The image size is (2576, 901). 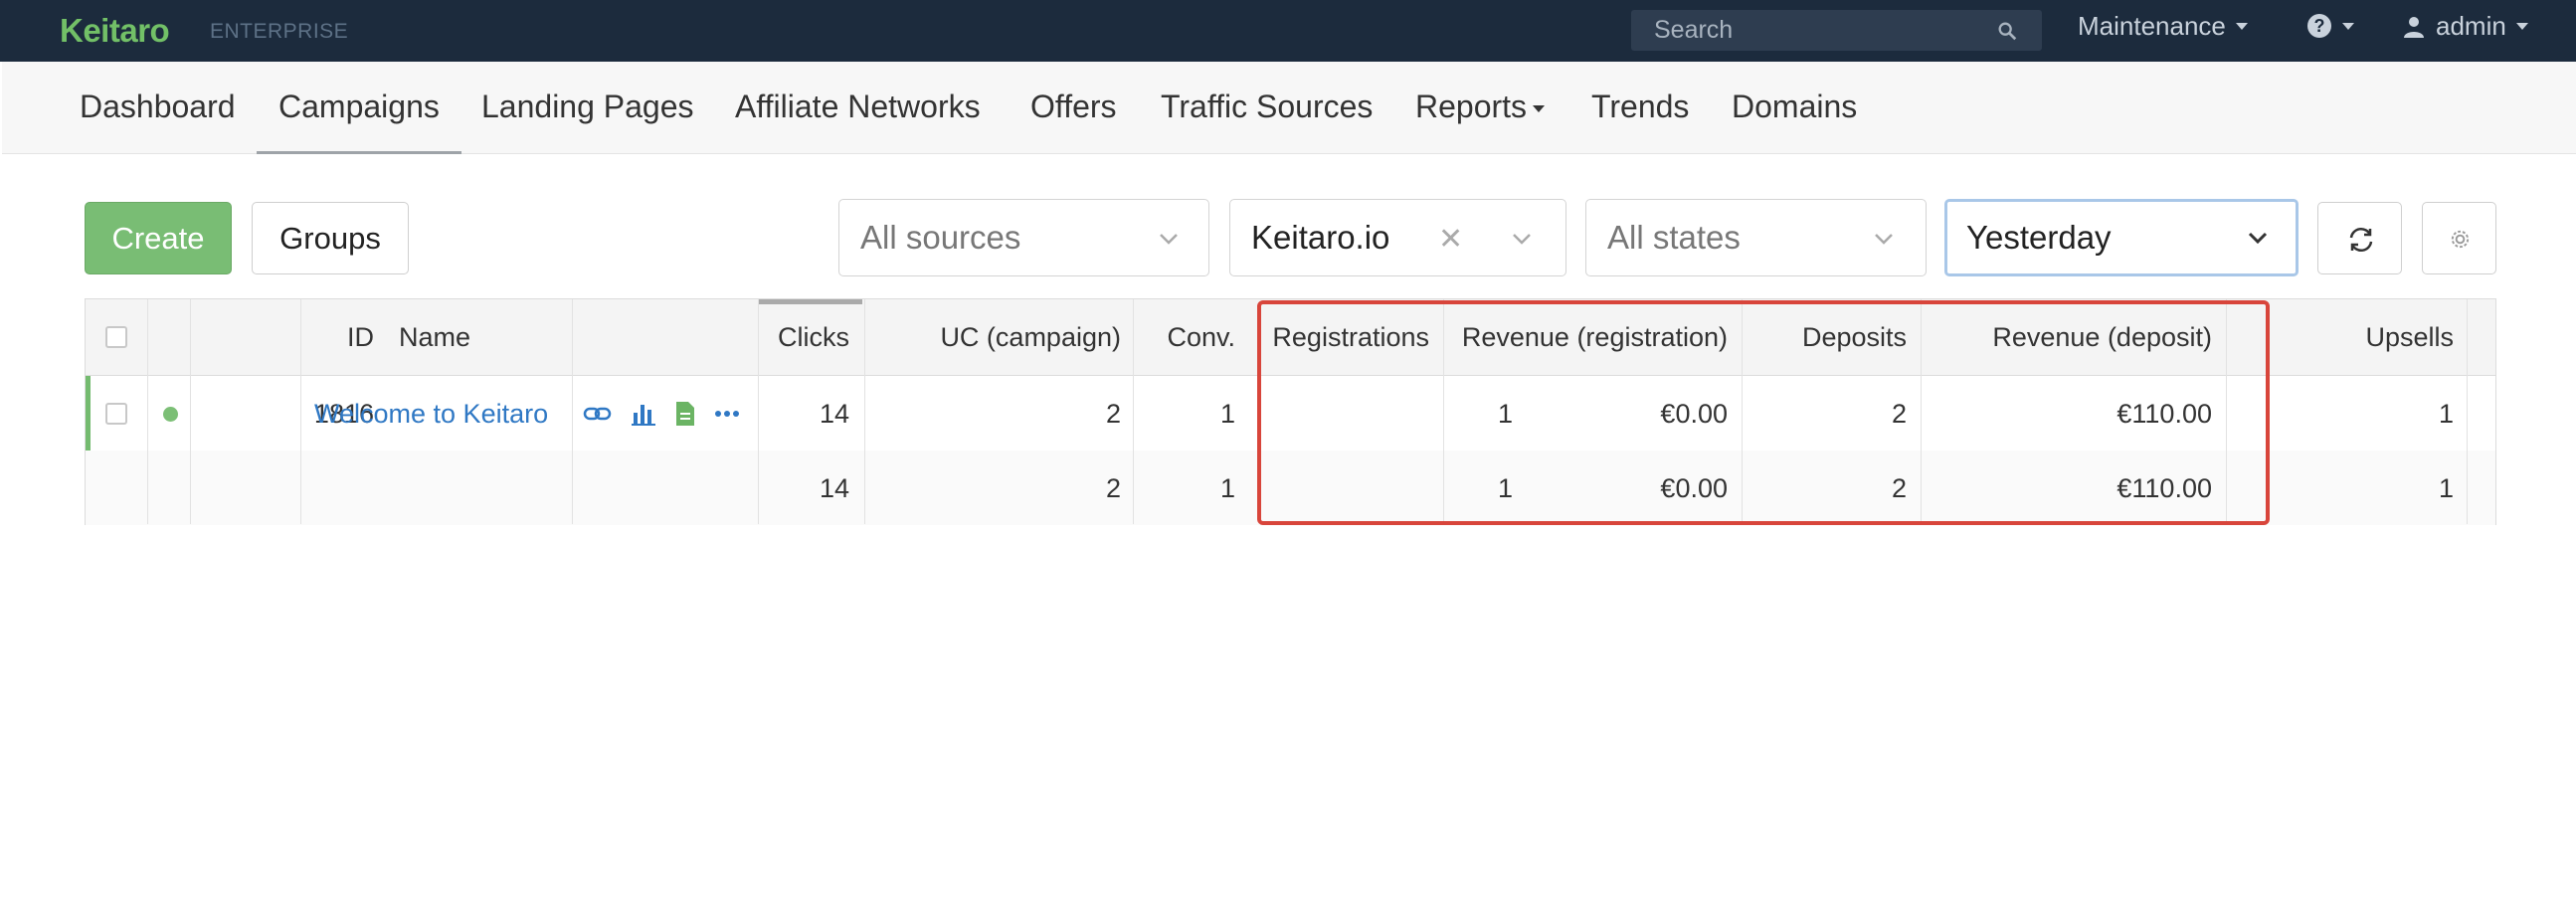 I want to click on link-icon, so click(x=598, y=414).